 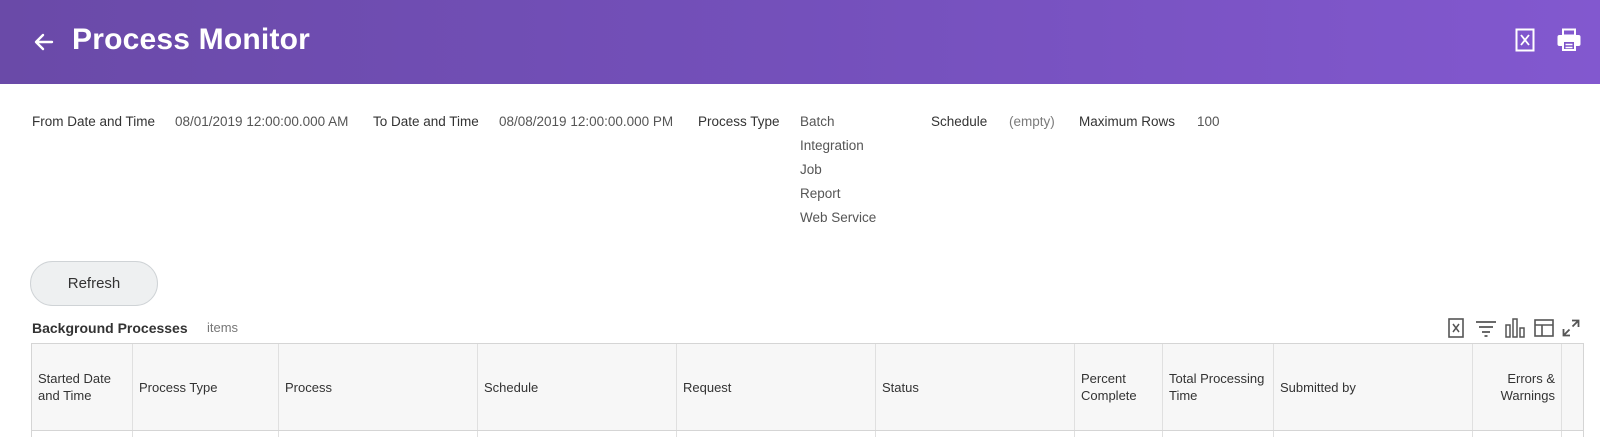 I want to click on process-type-value: Report, so click(x=820, y=193).